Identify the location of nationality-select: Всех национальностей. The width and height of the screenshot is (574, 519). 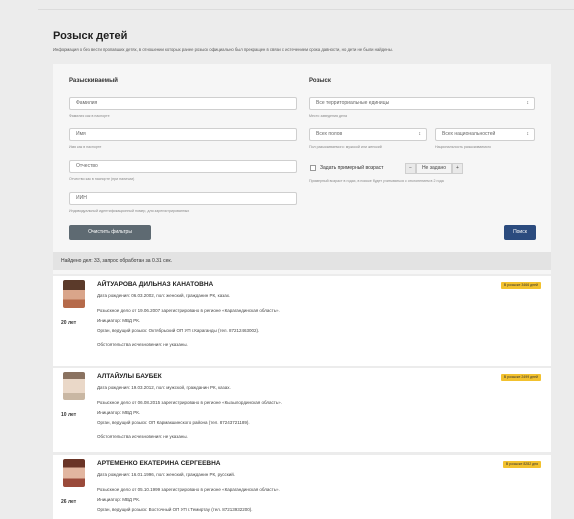
(485, 134).